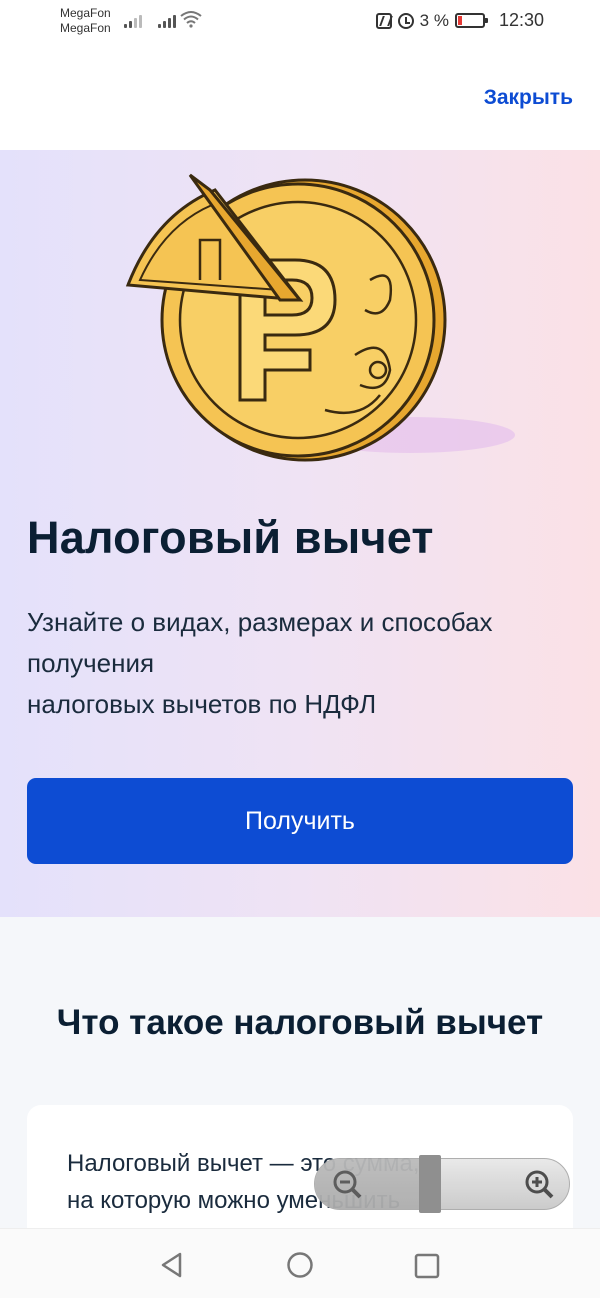 Image resolution: width=600 pixels, height=1298 pixels. What do you see at coordinates (430, 1184) in the screenshot?
I see `zoom-slider-handle` at bounding box center [430, 1184].